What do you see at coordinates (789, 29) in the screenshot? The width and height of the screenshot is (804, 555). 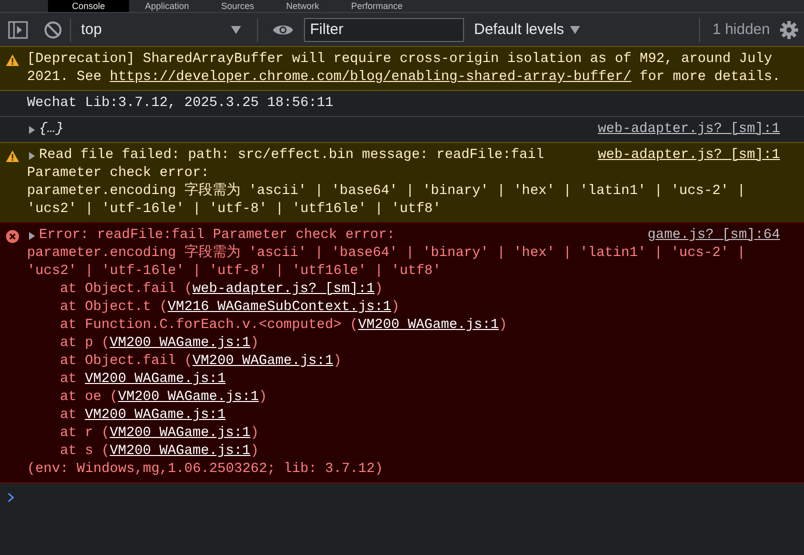 I see `settings-icon` at bounding box center [789, 29].